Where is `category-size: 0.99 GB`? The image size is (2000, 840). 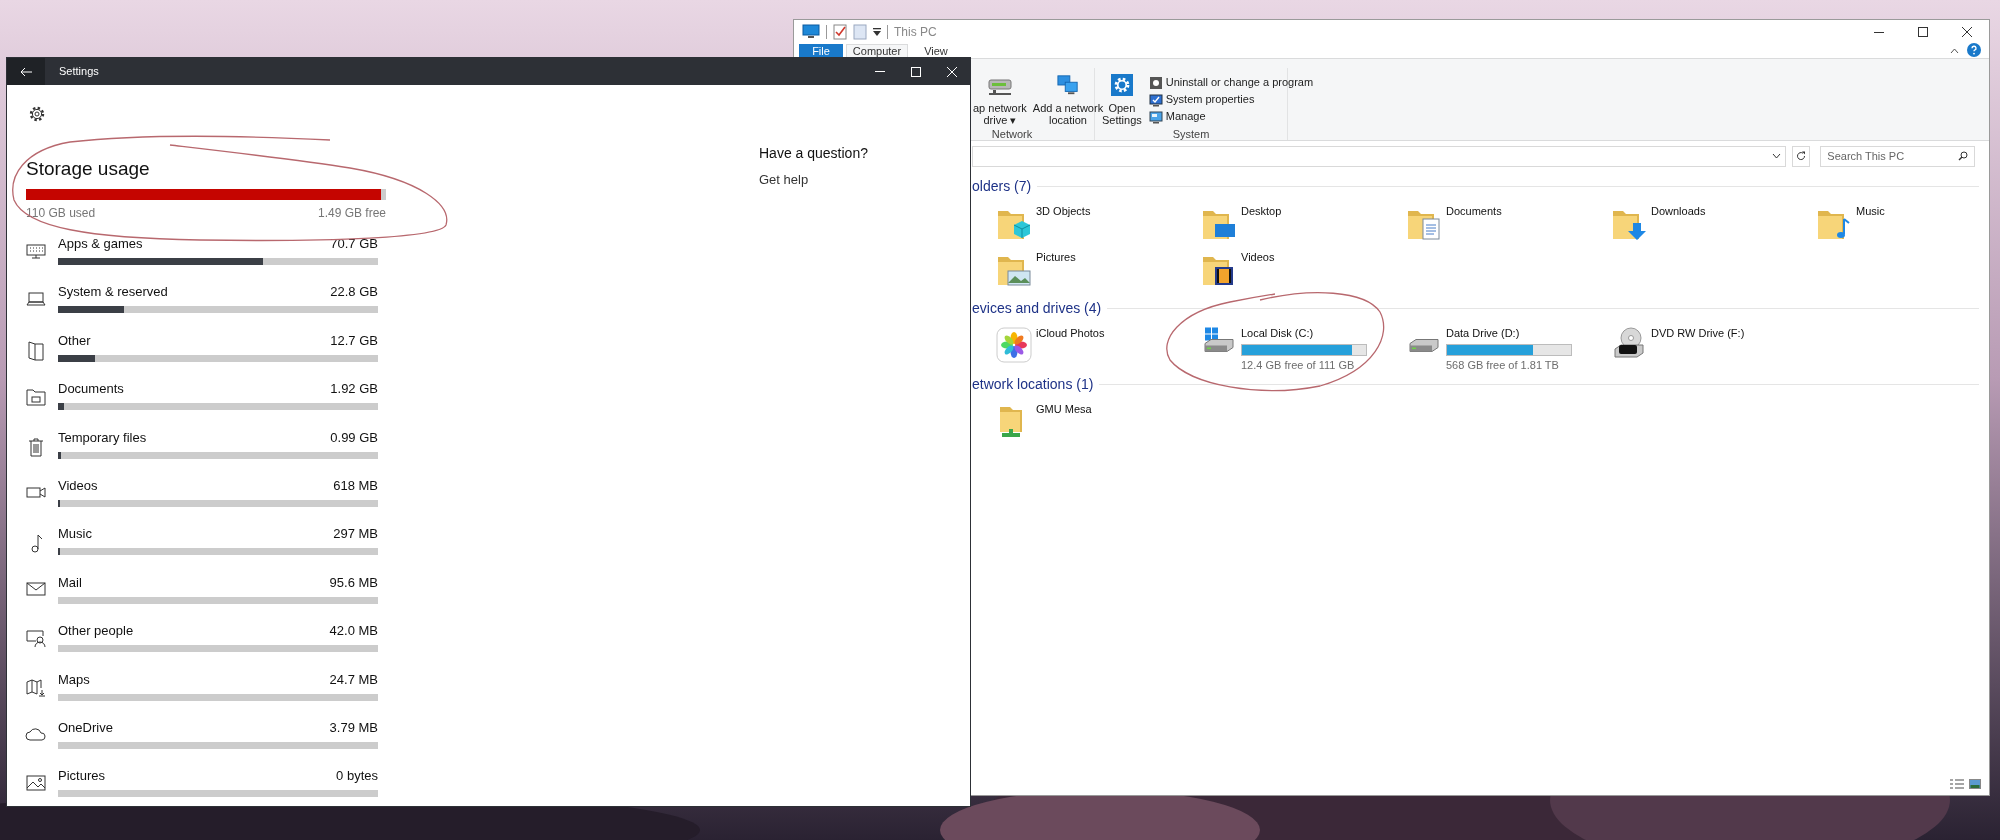 category-size: 0.99 GB is located at coordinates (354, 437).